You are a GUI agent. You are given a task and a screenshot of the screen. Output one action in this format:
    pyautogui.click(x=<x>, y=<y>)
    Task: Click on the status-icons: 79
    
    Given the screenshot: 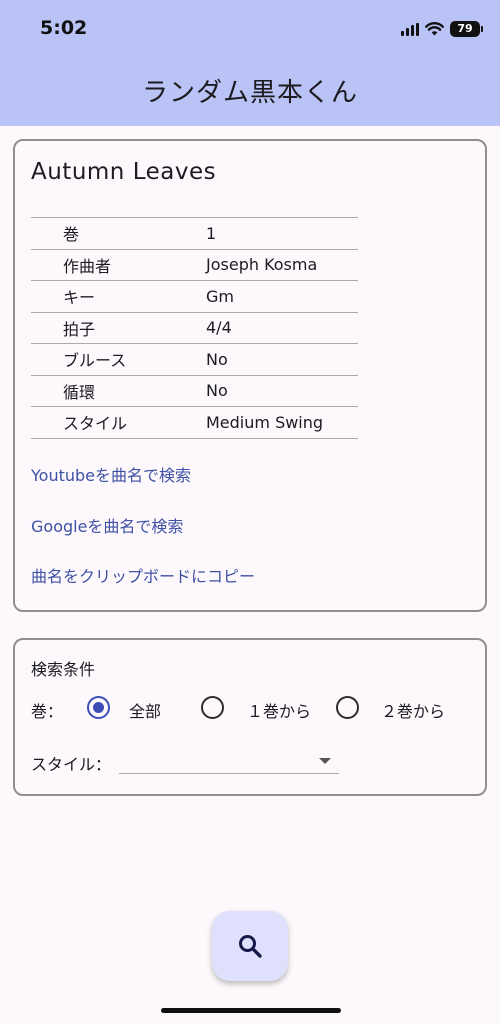 What is the action you would take?
    pyautogui.click(x=442, y=29)
    